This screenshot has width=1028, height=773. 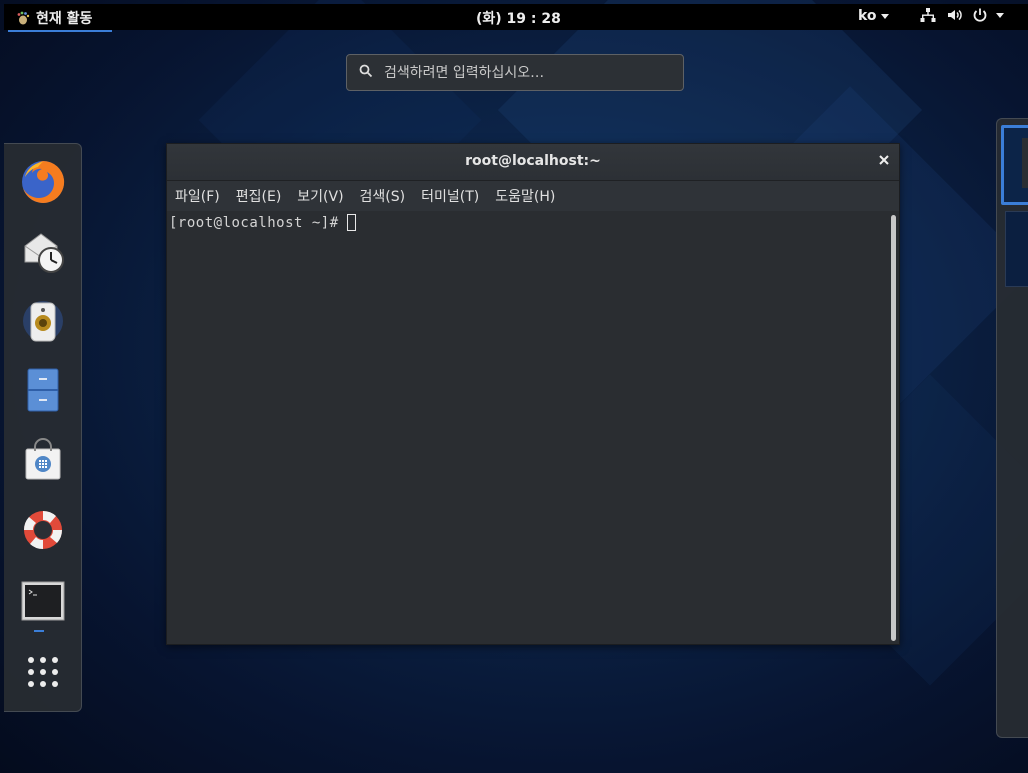 I want to click on dash-item-files, so click(x=43, y=392).